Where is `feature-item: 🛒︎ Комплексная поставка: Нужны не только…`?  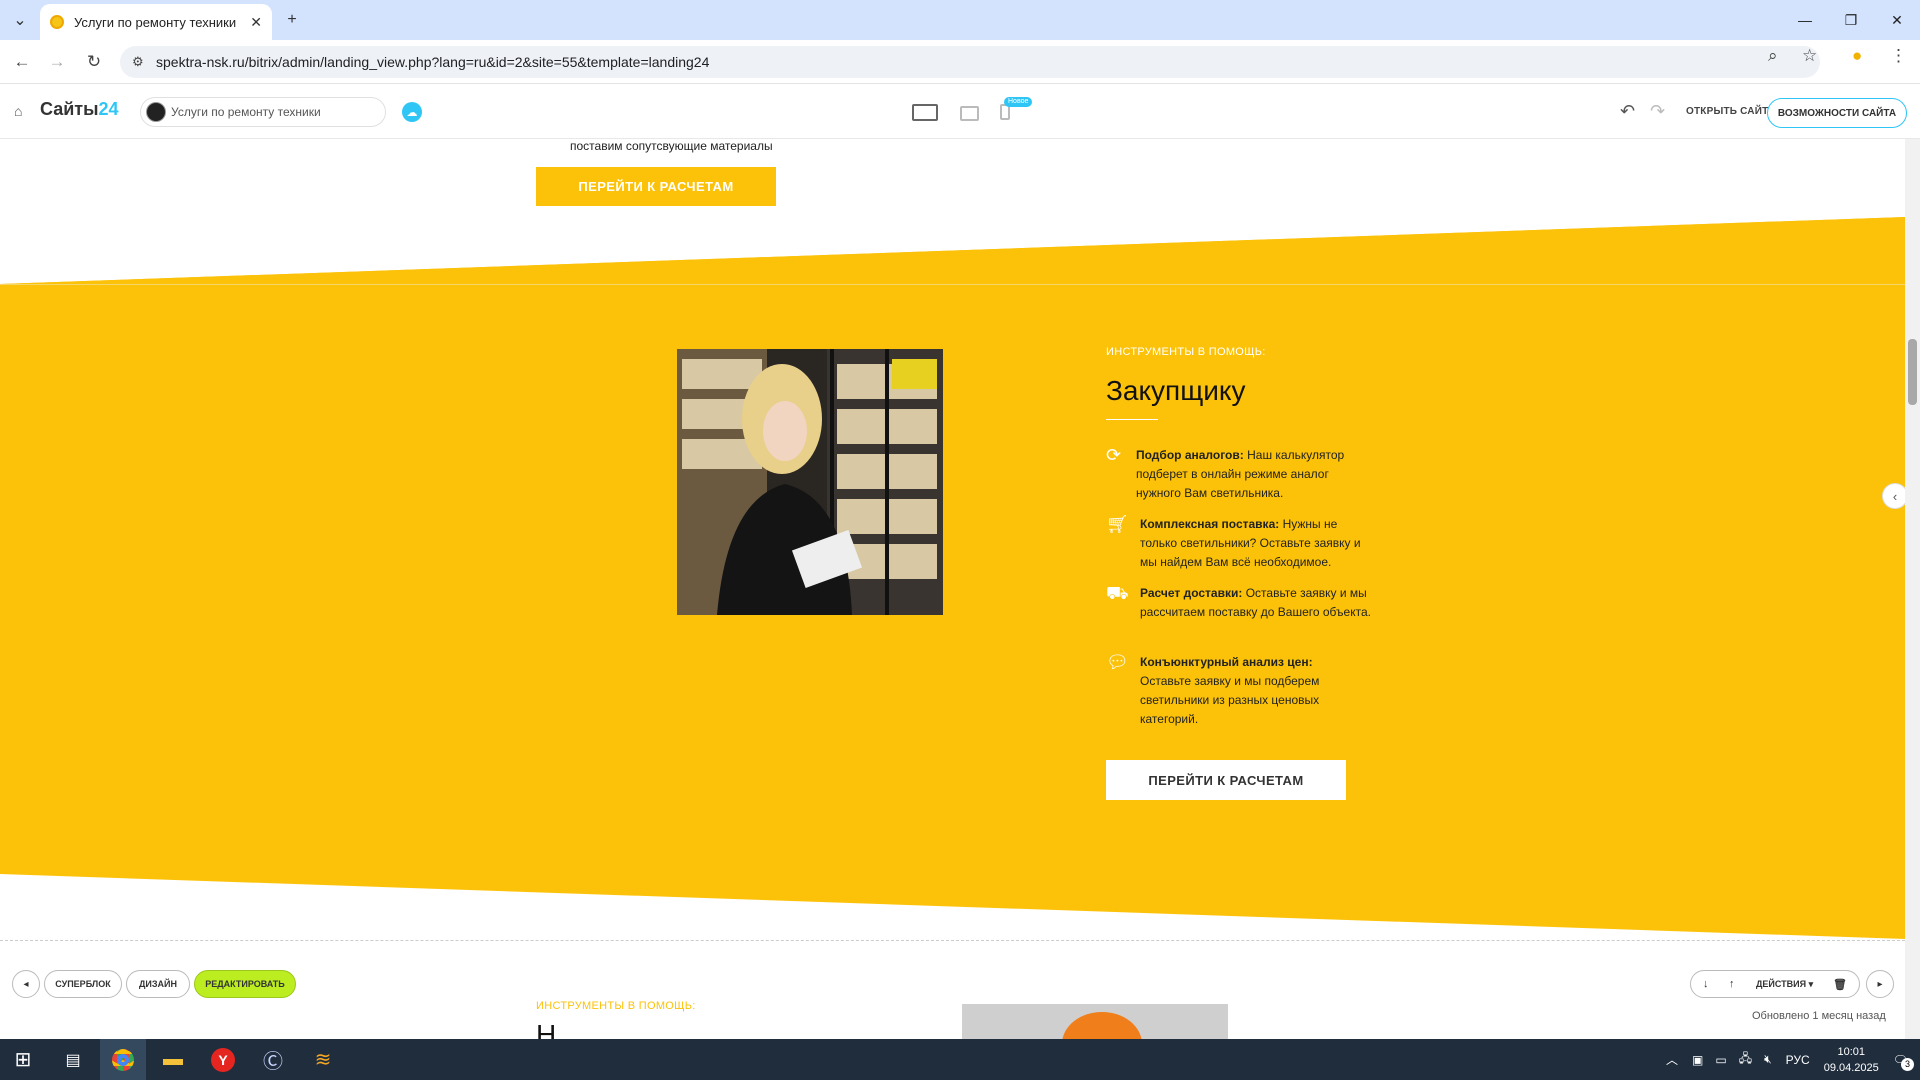 feature-item: 🛒︎ Комплексная поставка: Нужны не только… is located at coordinates (1241, 543).